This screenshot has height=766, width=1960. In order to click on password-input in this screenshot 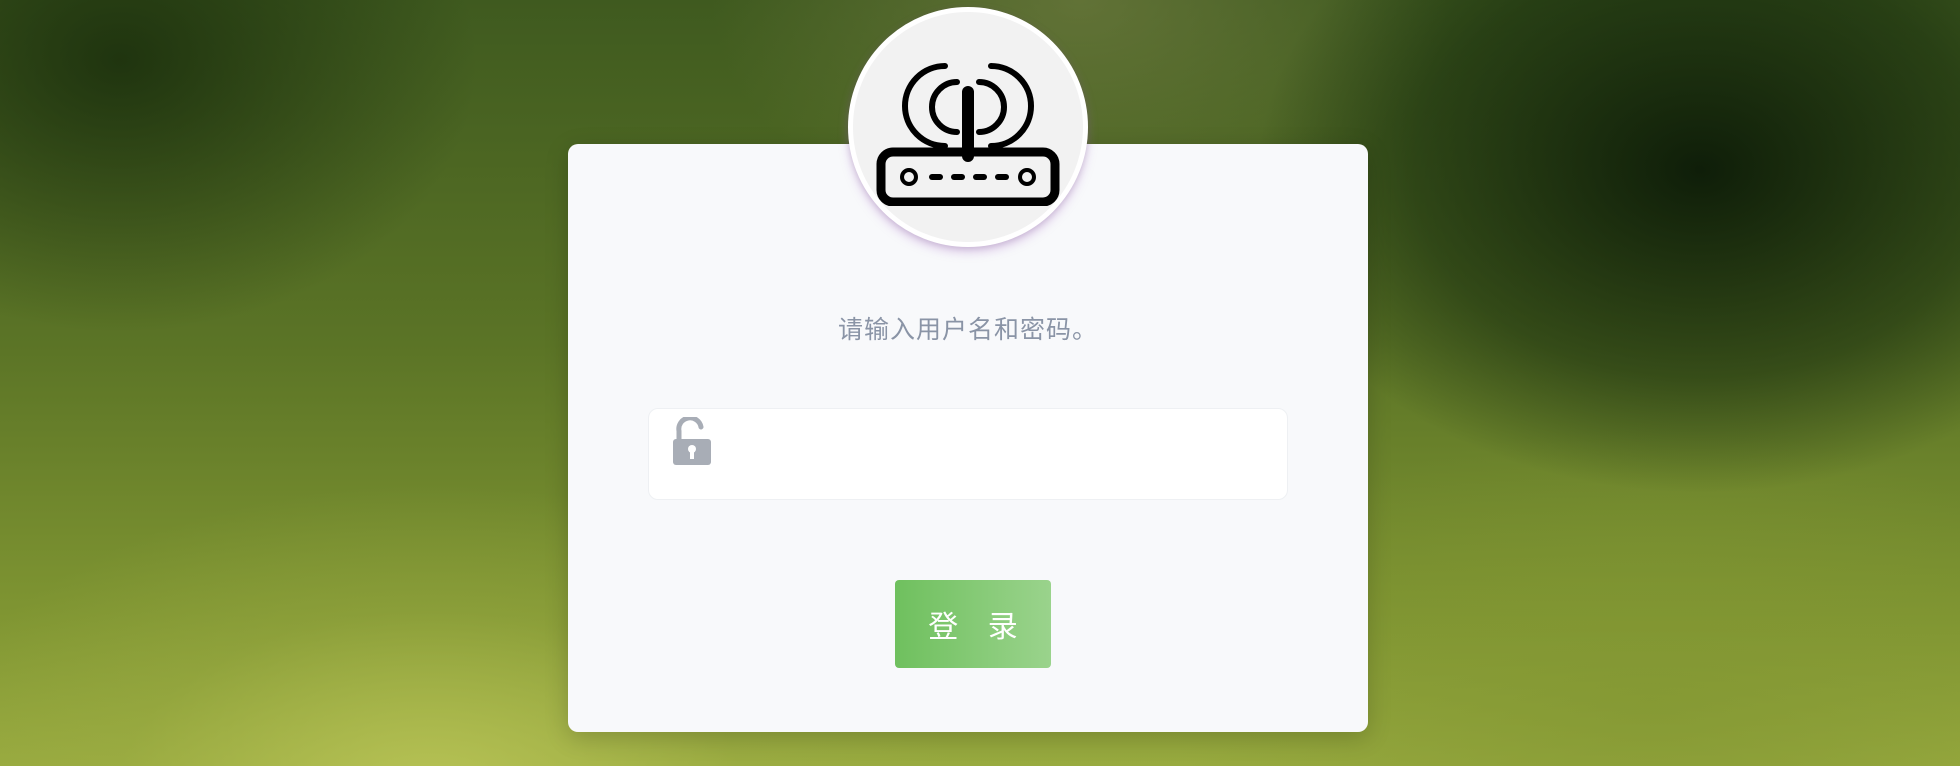, I will do `click(1001, 455)`.